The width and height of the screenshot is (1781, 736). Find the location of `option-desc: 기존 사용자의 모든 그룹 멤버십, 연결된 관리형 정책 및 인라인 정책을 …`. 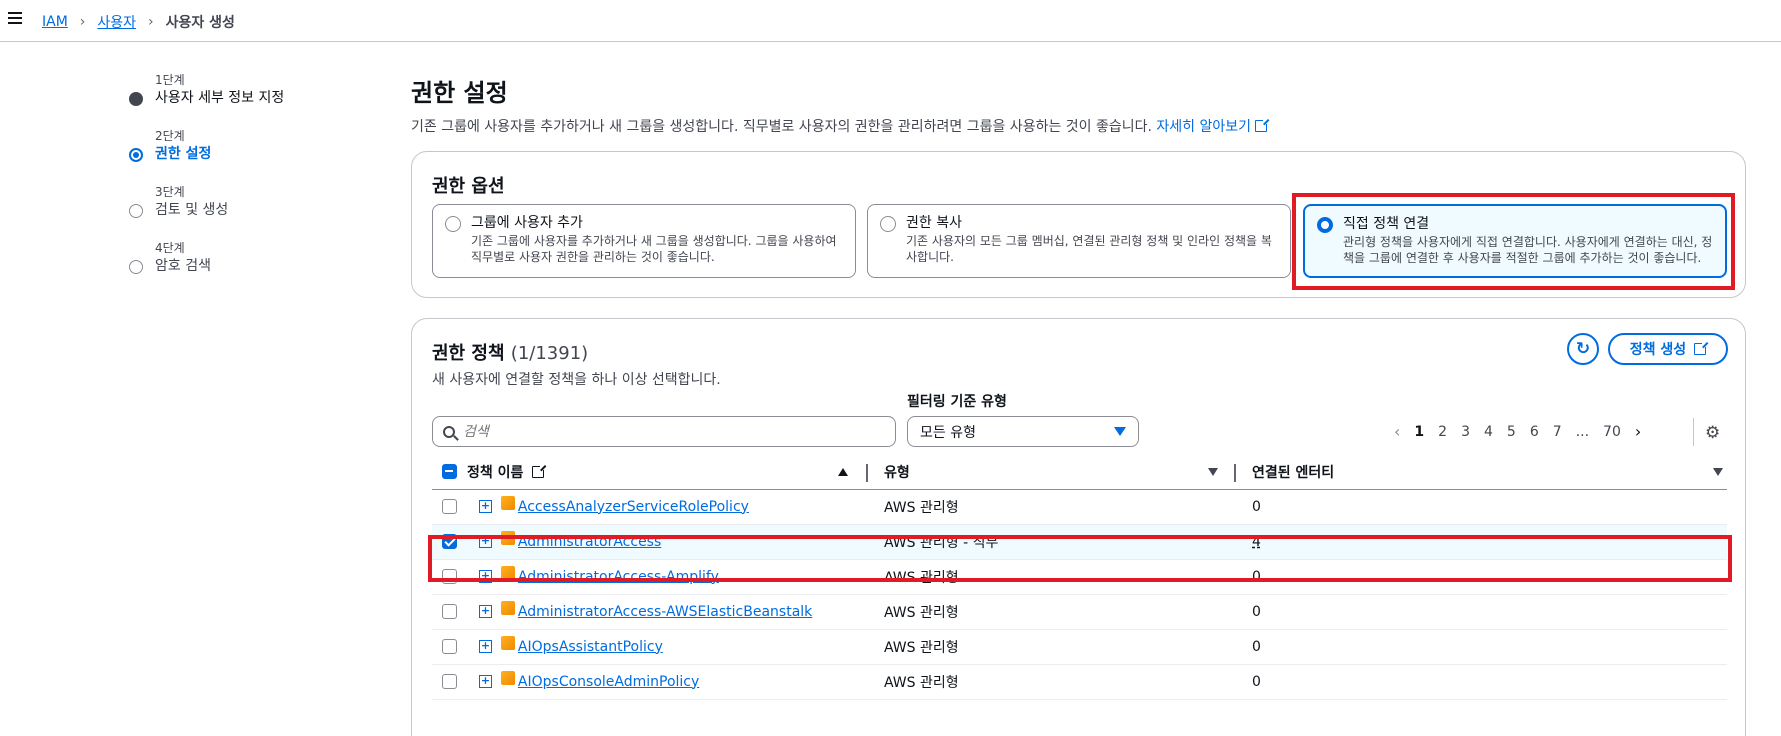

option-desc: 기존 사용자의 모든 그룹 멤버십, 연결된 관리형 정책 및 인라인 정책을 … is located at coordinates (1089, 249).